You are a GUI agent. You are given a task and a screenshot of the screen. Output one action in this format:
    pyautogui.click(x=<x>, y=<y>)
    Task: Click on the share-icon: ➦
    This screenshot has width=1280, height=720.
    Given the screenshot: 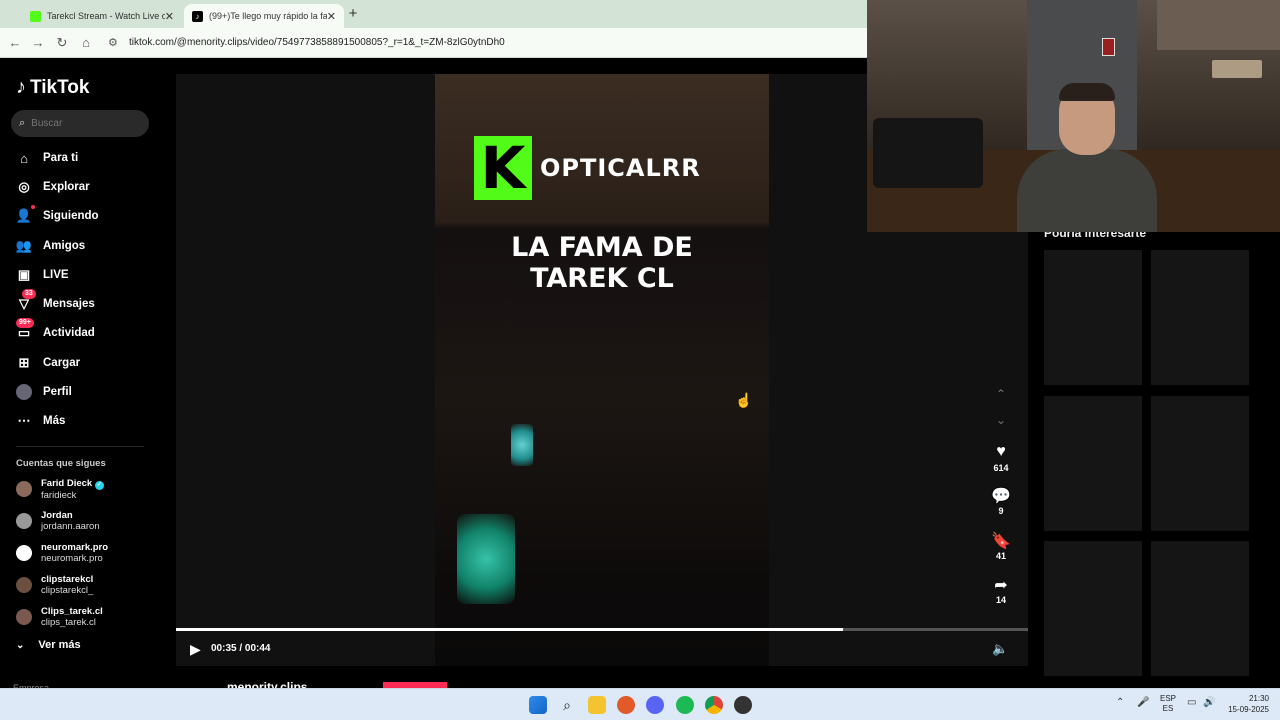 What is the action you would take?
    pyautogui.click(x=1001, y=585)
    